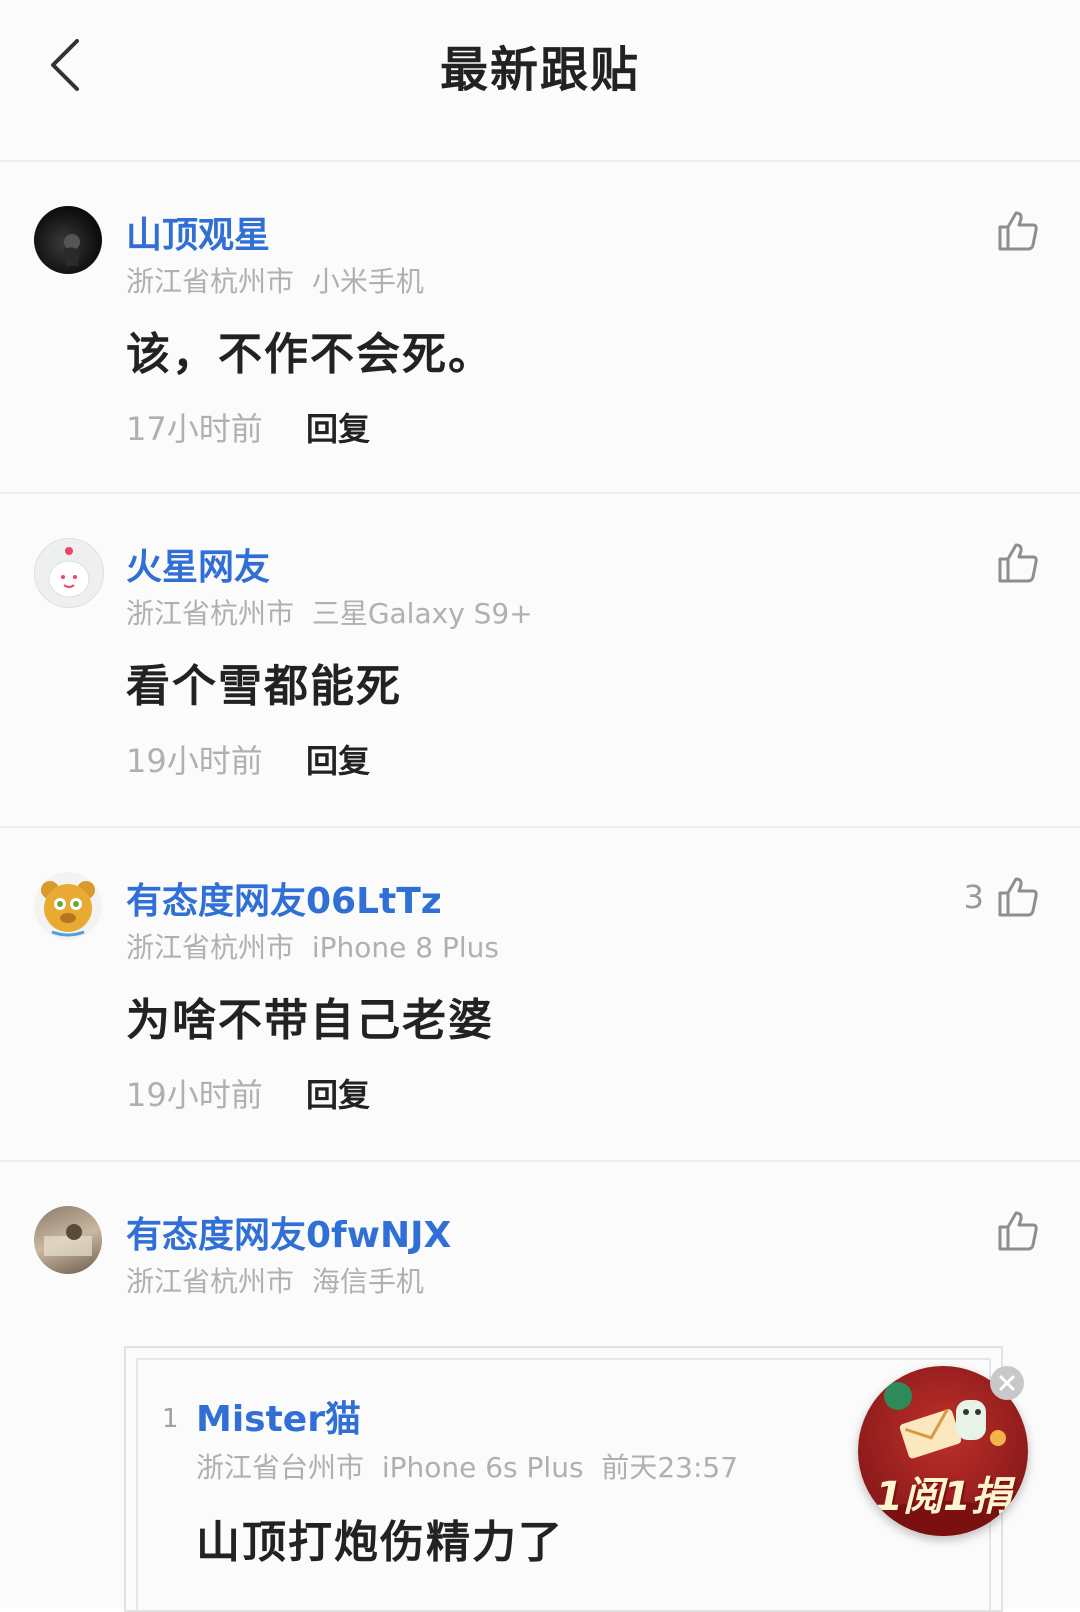  Describe the element at coordinates (422, 613) in the screenshot. I see `device: 三星Galaxy S9+` at that location.